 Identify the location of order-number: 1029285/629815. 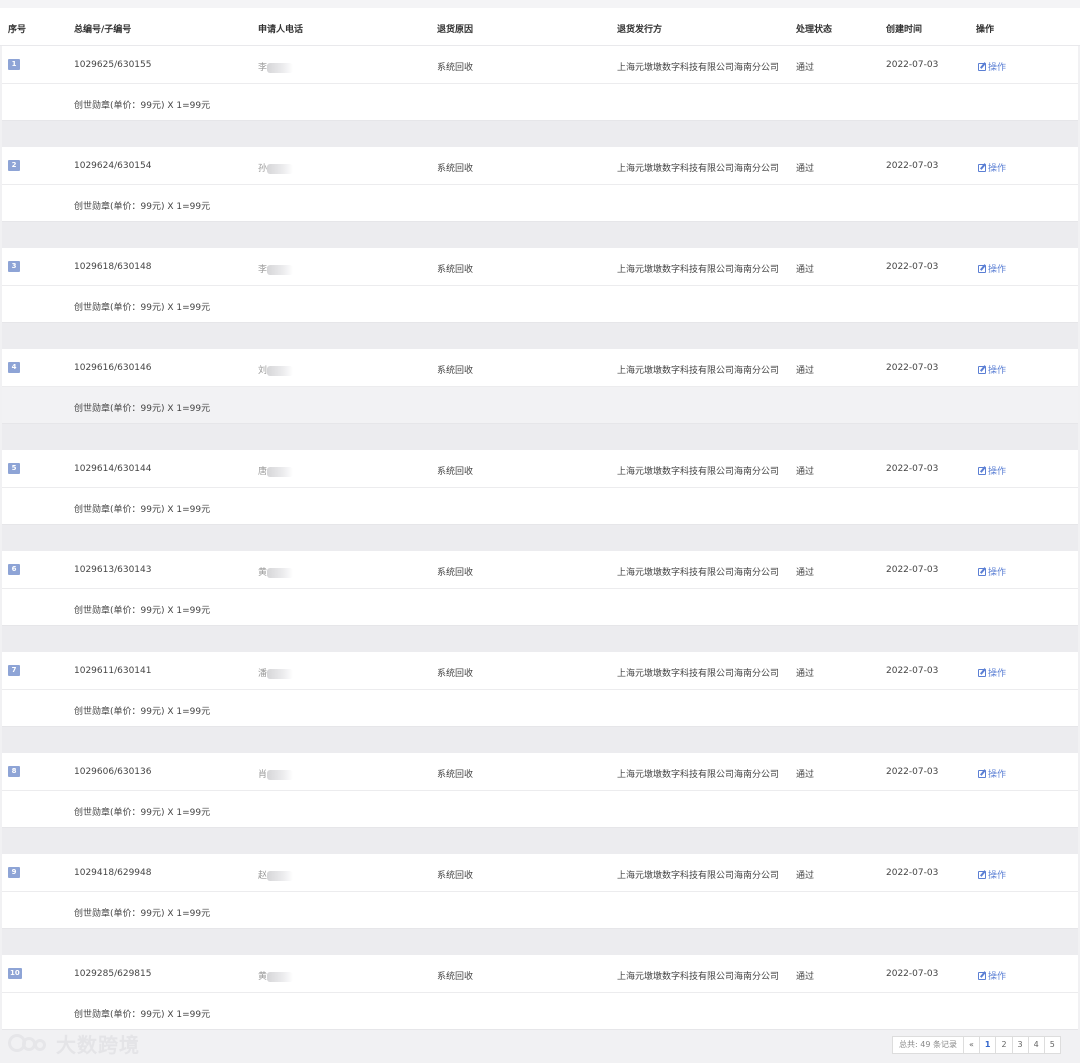
(113, 974).